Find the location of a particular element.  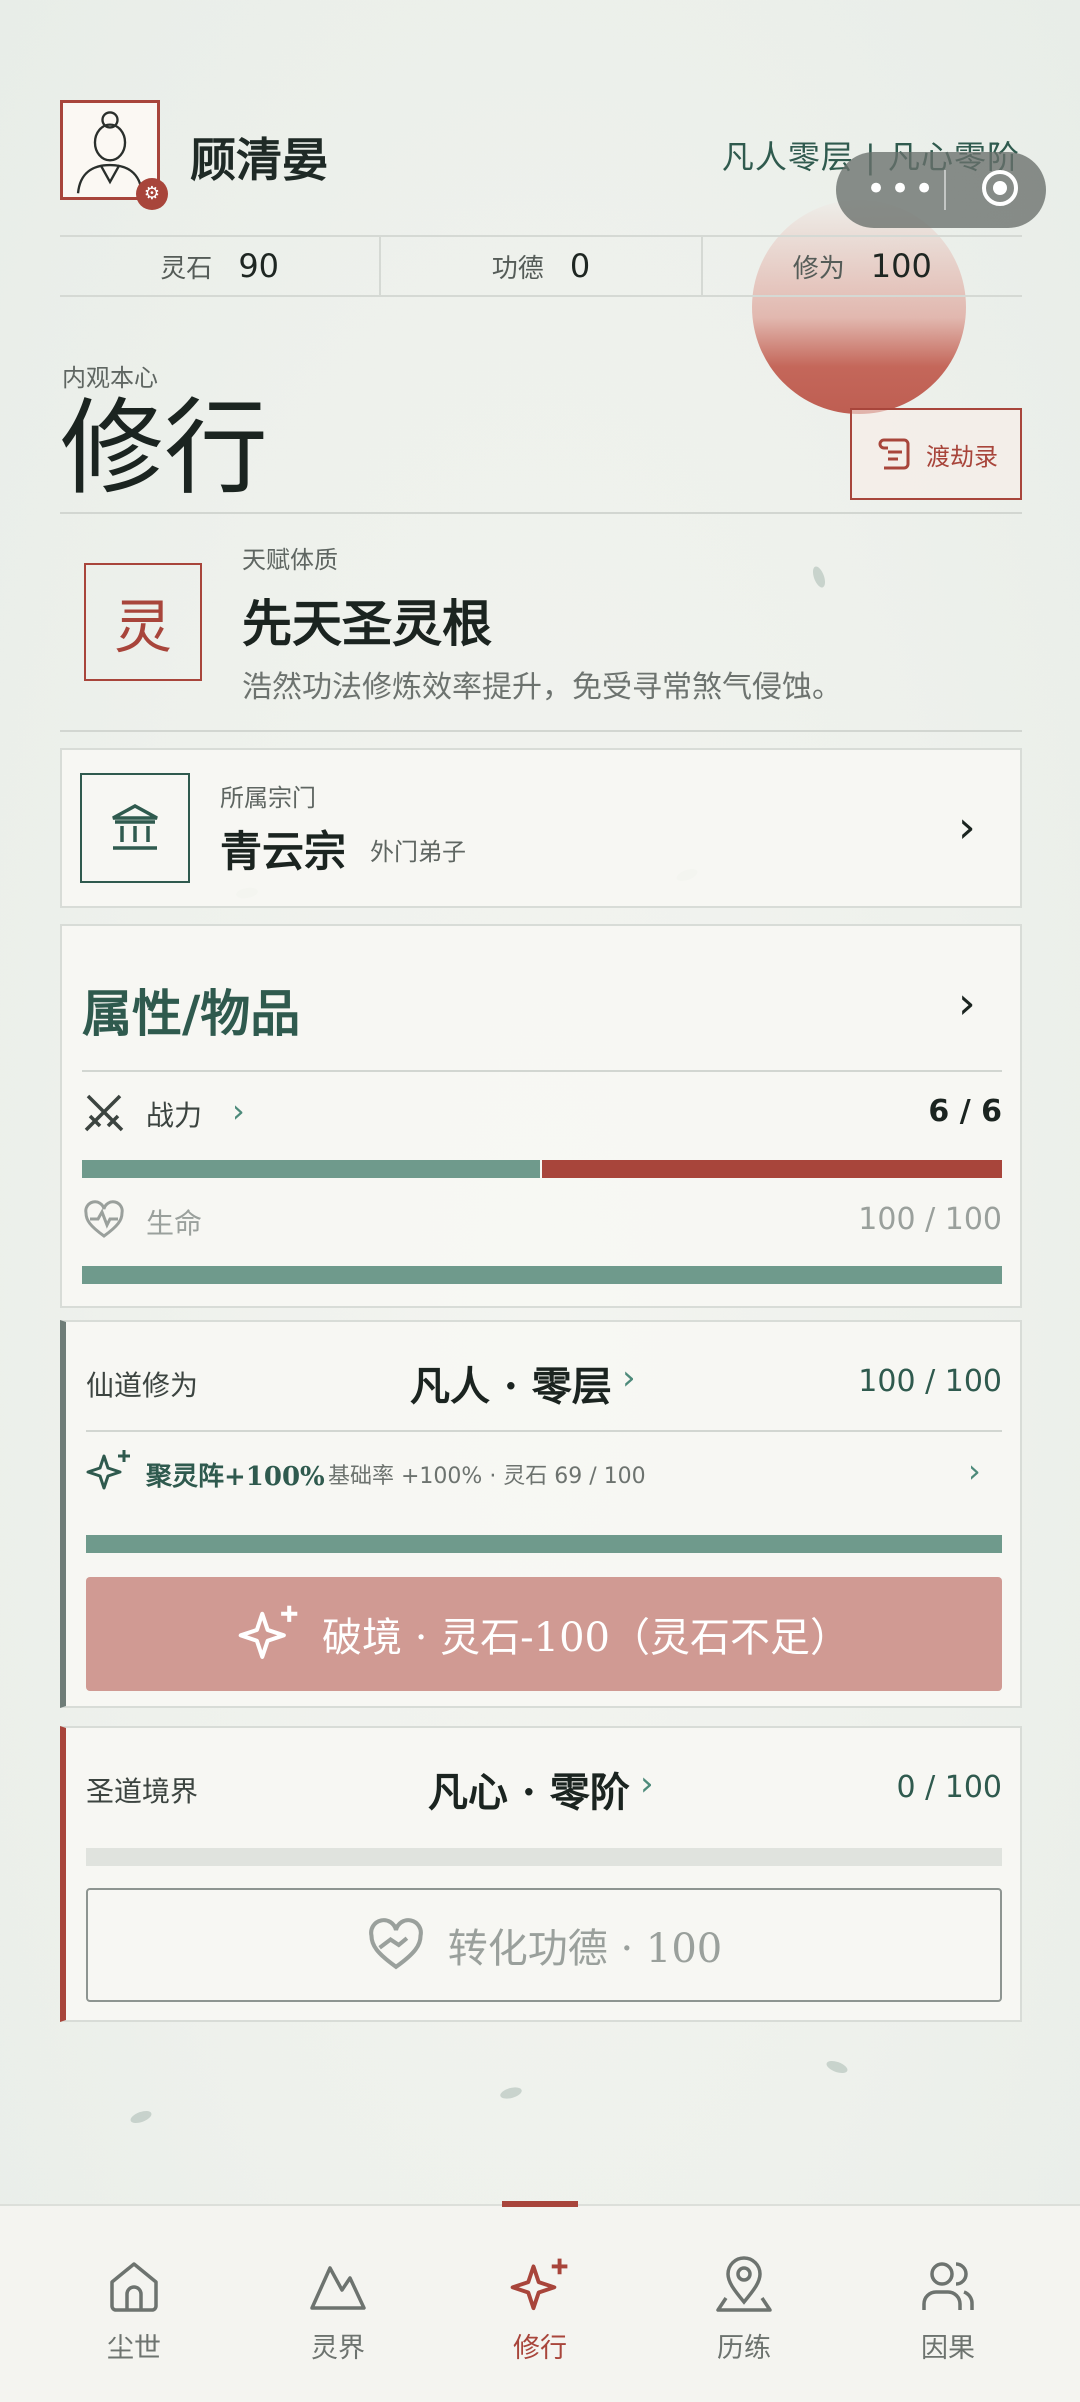

sect-tag: 所属宗门 is located at coordinates (268, 798).